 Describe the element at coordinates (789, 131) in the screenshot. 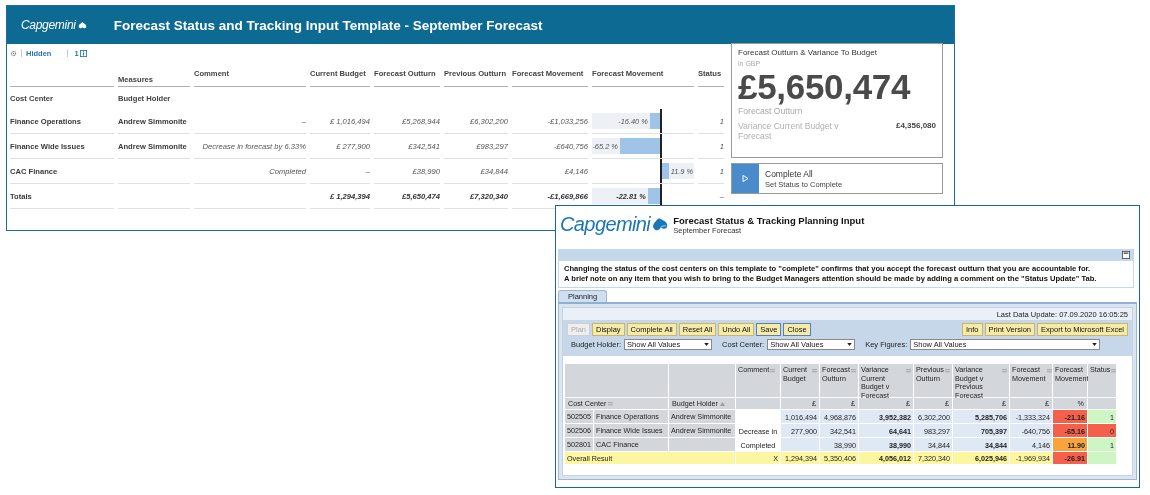

I see `variance-label: Variance Current Budget v Forecast` at that location.